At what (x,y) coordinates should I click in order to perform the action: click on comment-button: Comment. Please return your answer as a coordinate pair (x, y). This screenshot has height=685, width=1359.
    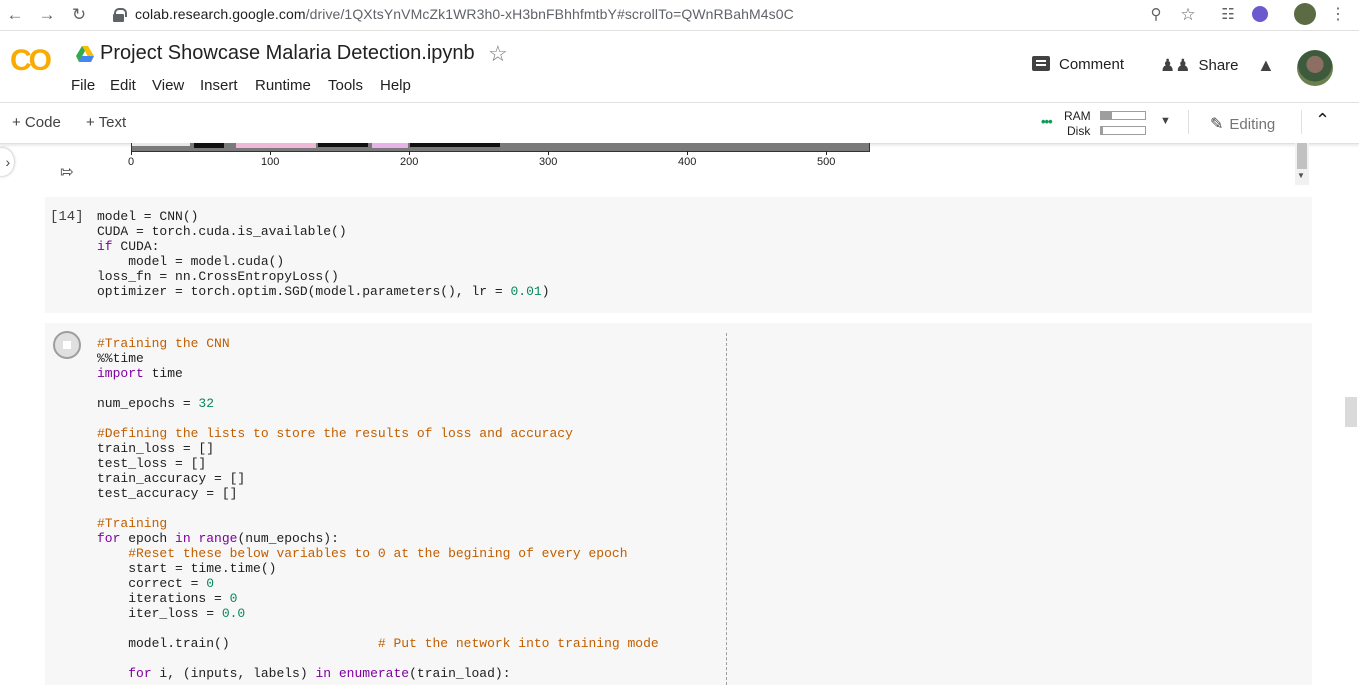
    Looking at the image, I should click on (1078, 64).